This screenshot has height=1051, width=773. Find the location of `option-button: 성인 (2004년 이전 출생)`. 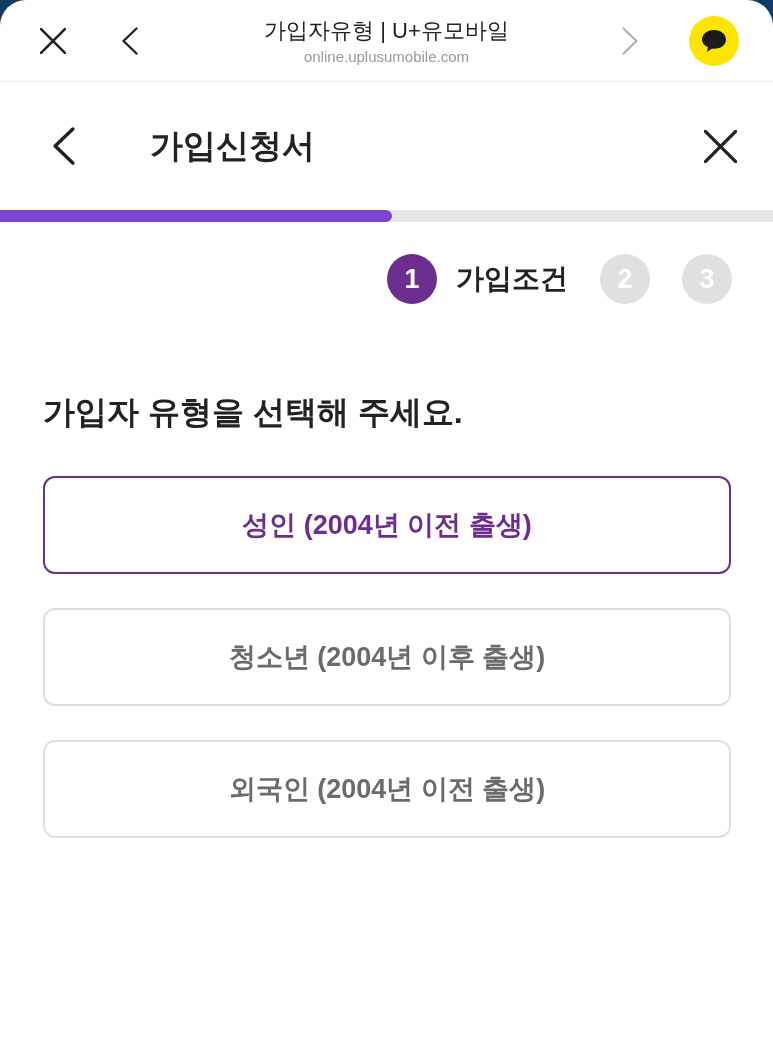

option-button: 성인 (2004년 이전 출생) is located at coordinates (387, 525).